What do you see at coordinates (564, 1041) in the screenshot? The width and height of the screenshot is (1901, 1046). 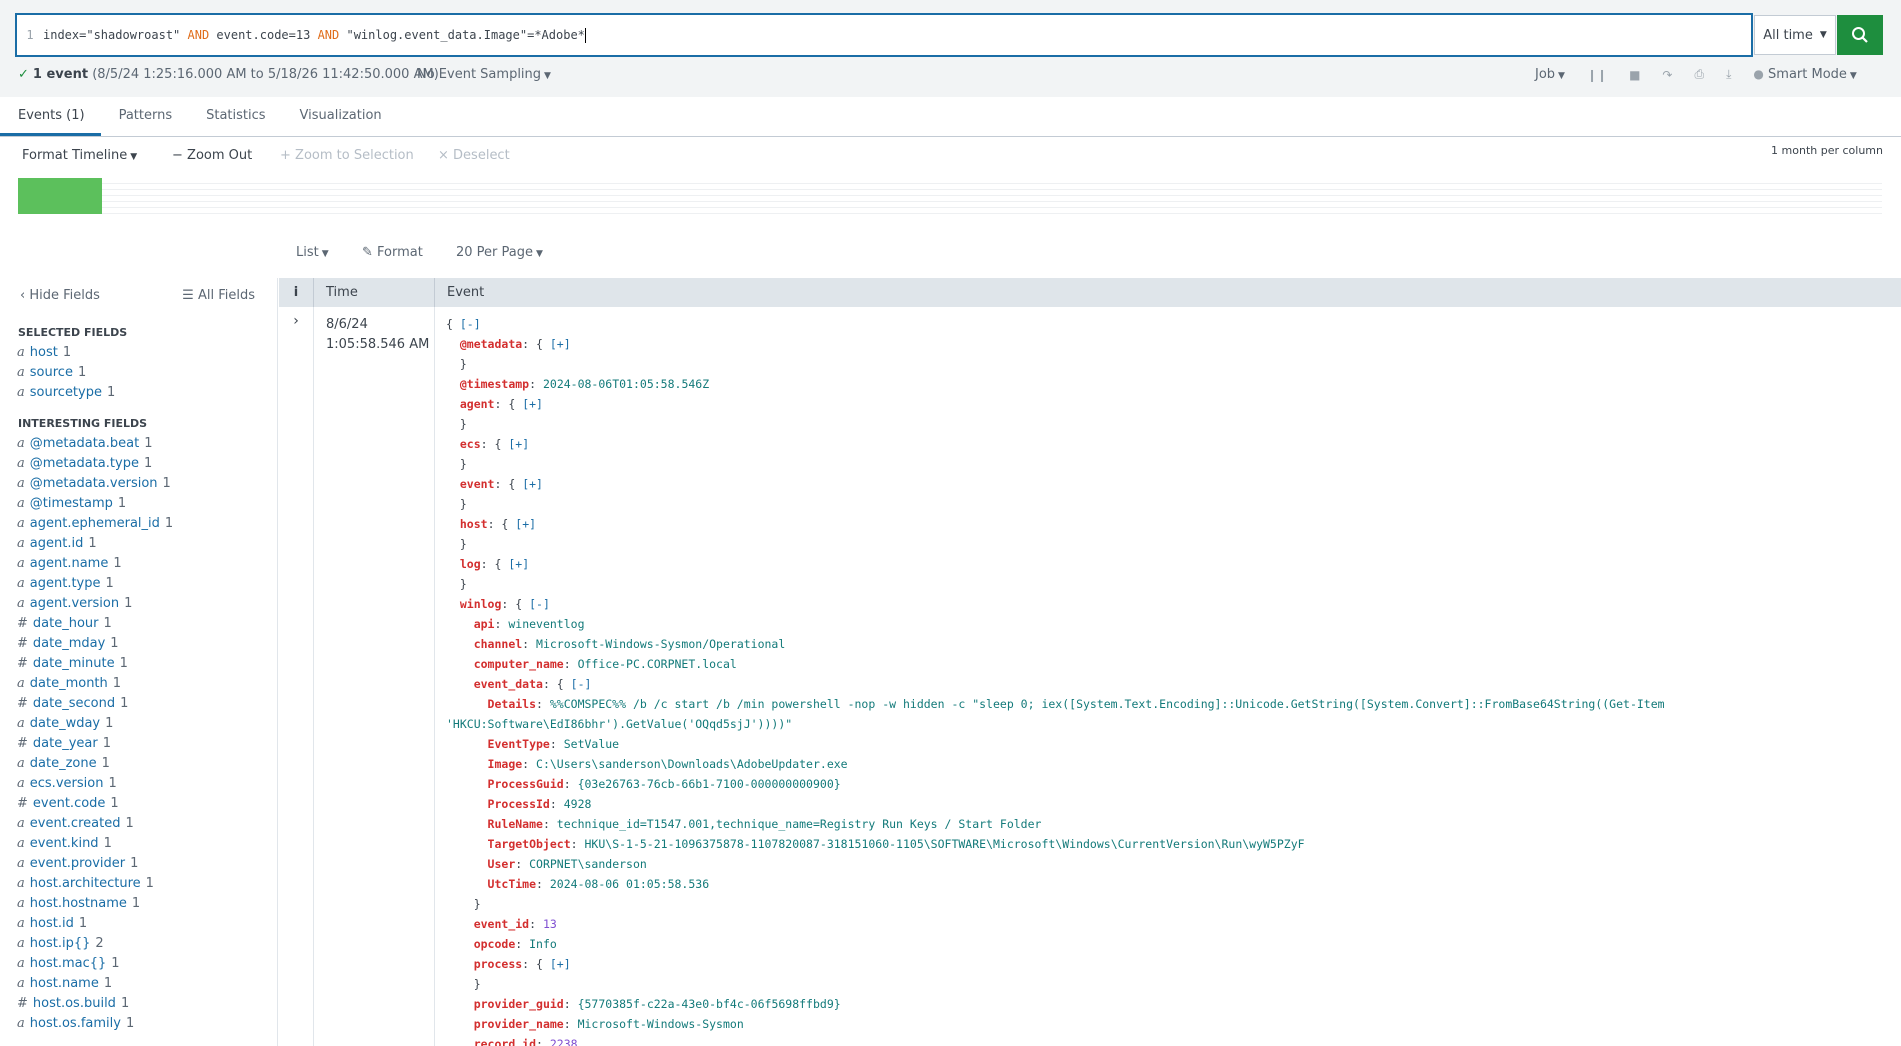 I see `event-field-value: 2238` at bounding box center [564, 1041].